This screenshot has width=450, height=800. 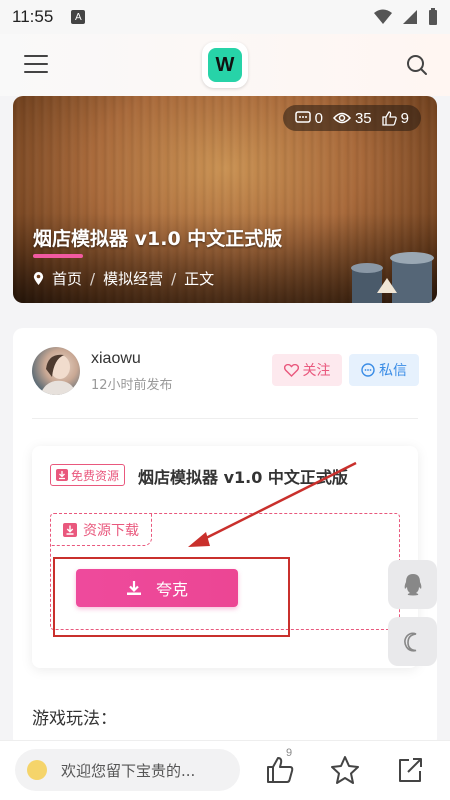 I want to click on logo-letter: W, so click(x=225, y=65).